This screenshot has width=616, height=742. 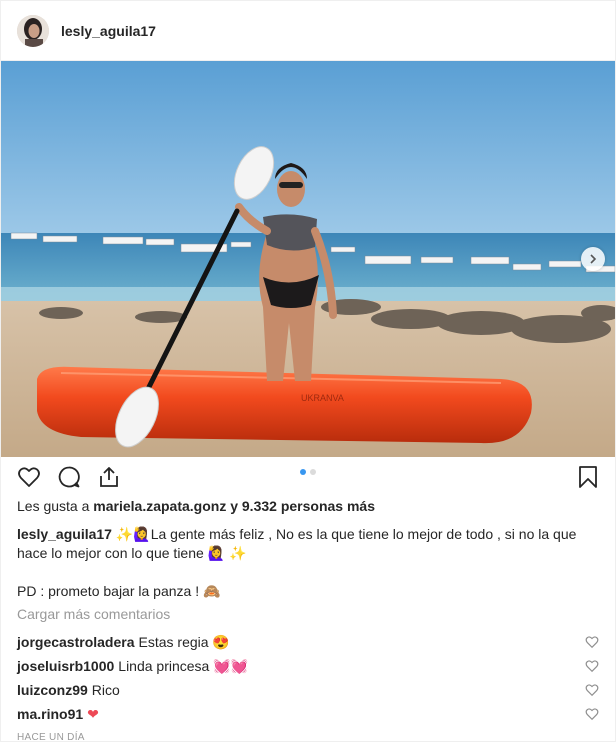 I want to click on post-header: lesly_aguila17, so click(x=308, y=31).